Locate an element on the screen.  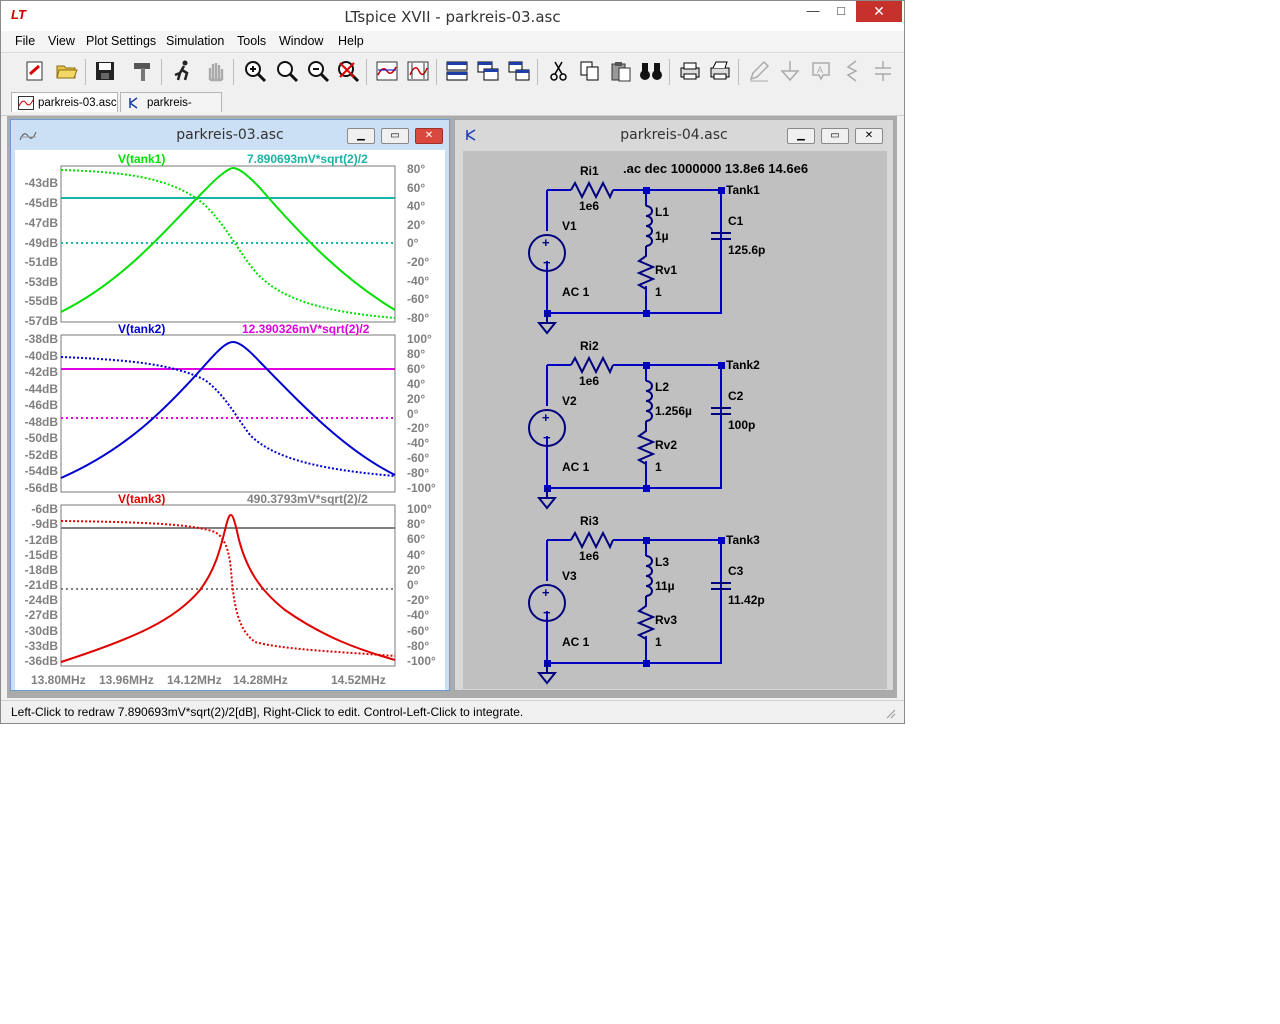
component-name: Ri2 is located at coordinates (589, 346).